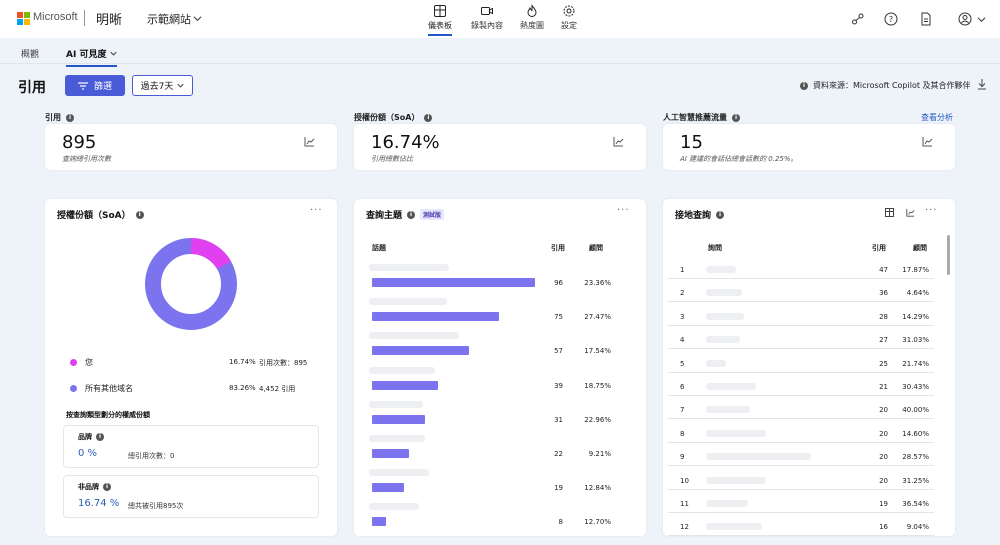  I want to click on query-rank: 8, so click(682, 433).